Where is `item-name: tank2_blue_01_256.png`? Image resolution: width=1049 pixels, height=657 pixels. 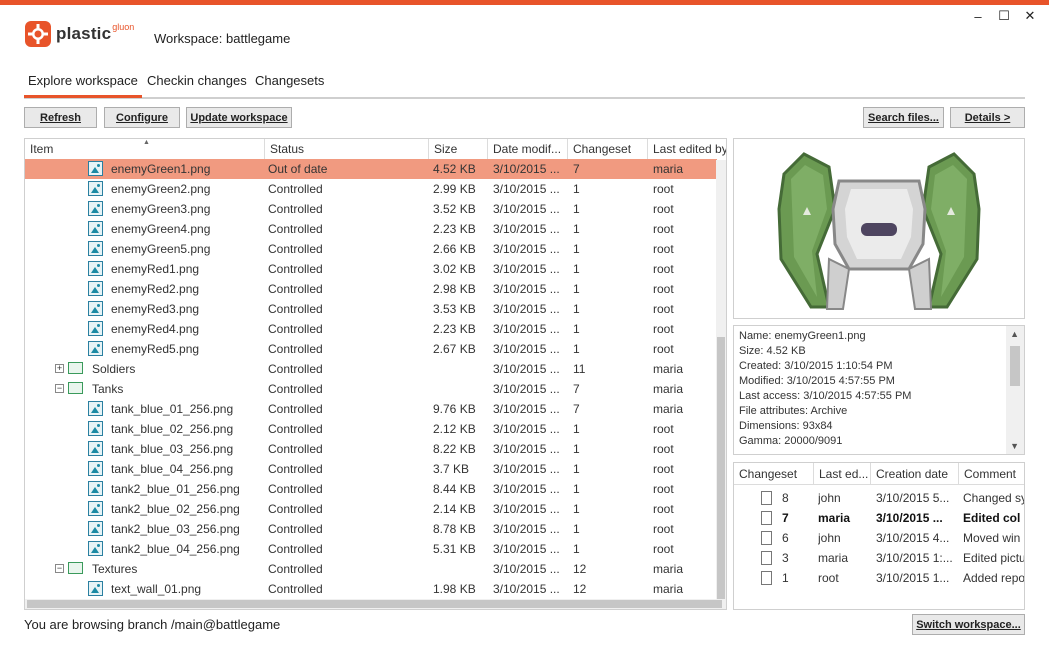 item-name: tank2_blue_01_256.png is located at coordinates (175, 489).